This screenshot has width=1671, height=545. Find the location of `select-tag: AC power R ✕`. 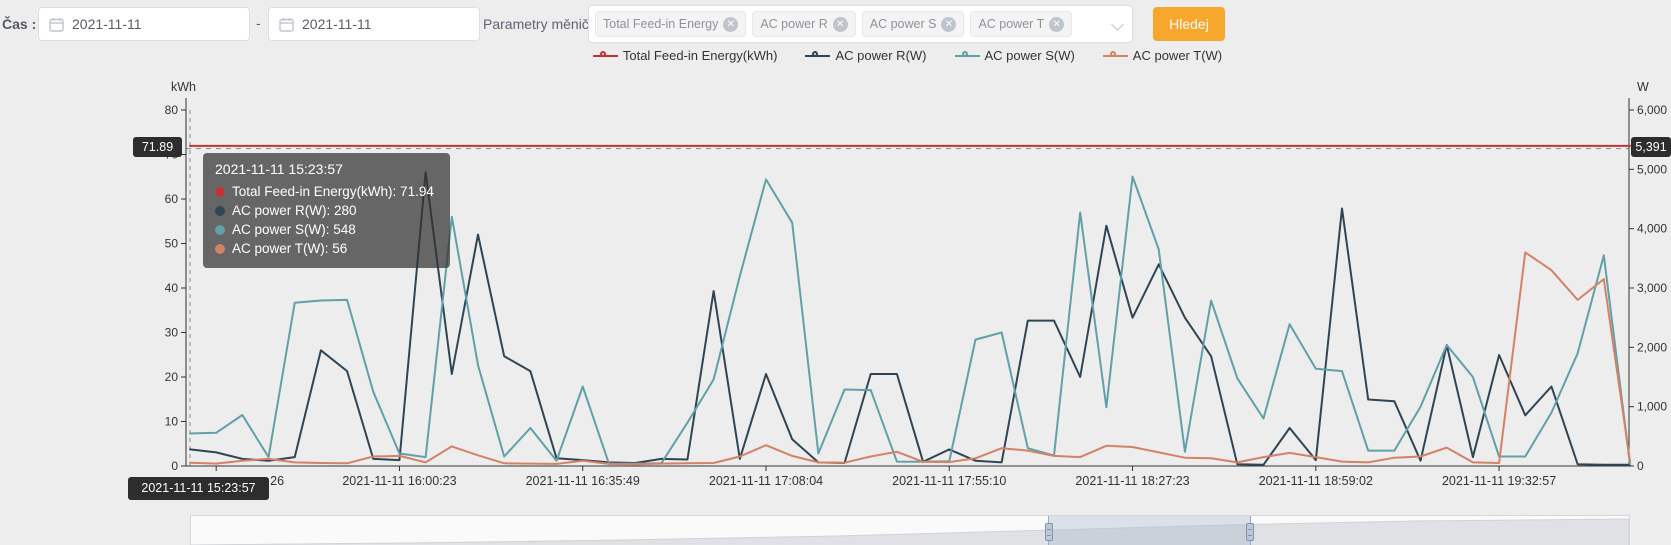

select-tag: AC power R ✕ is located at coordinates (804, 24).